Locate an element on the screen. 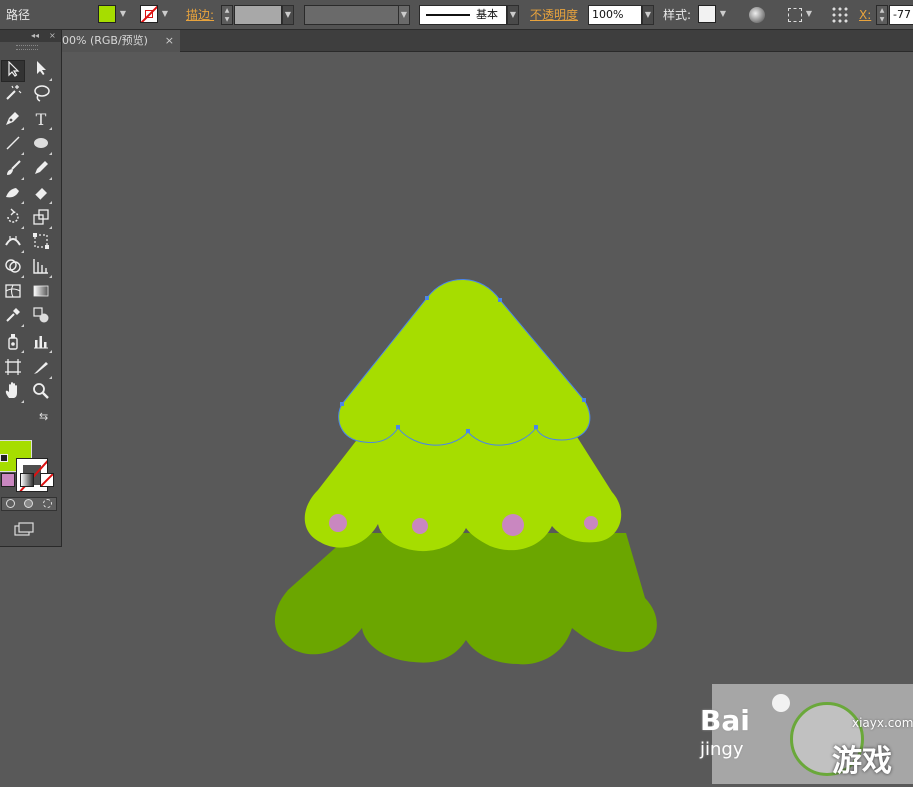 Image resolution: width=913 pixels, height=787 pixels. width-tool-icon is located at coordinates (13, 241).